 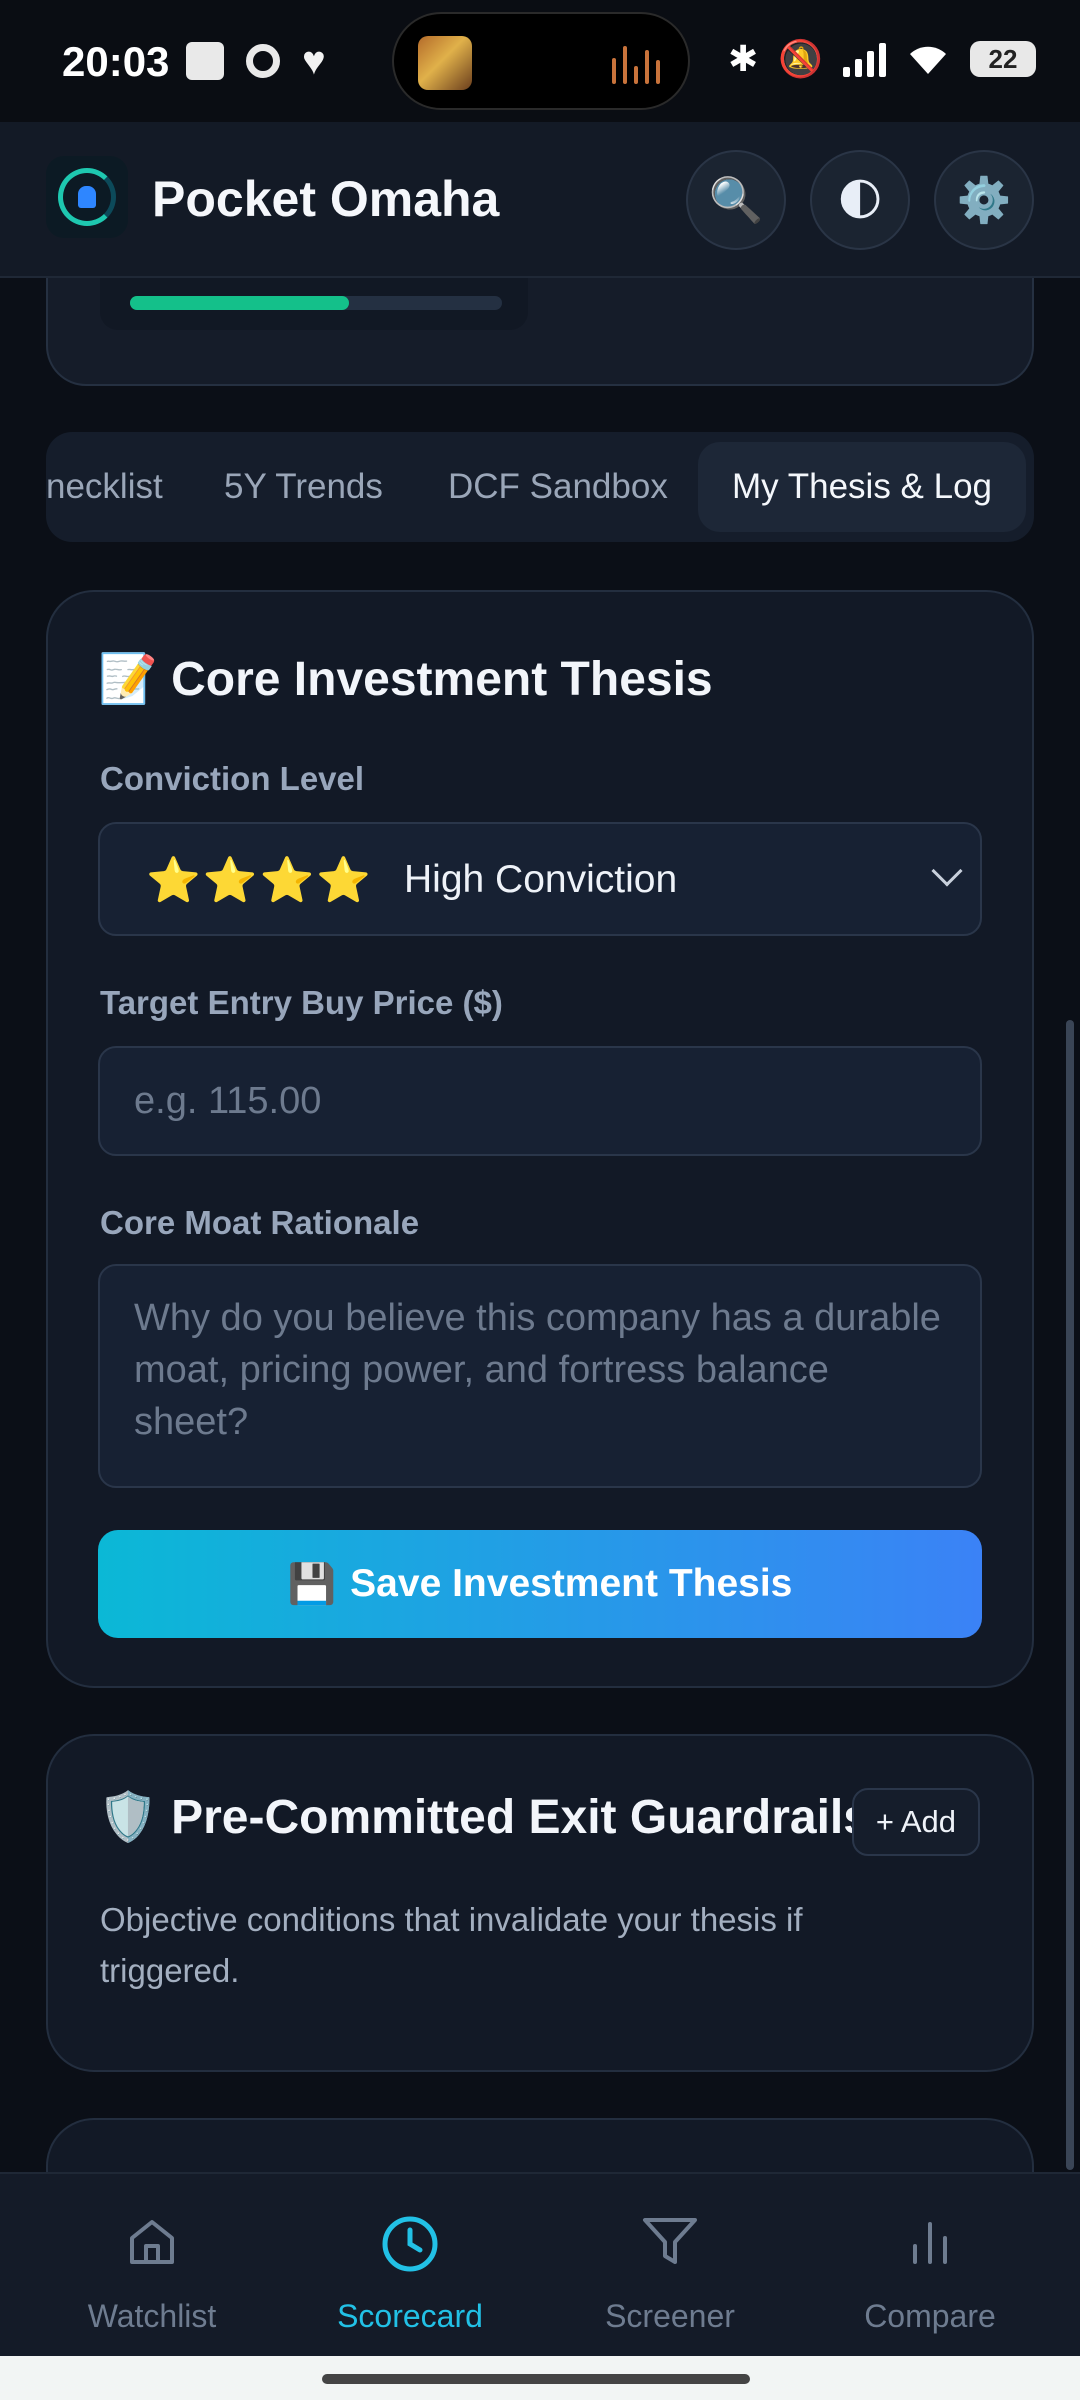 I want to click on app-logo, so click(x=87, y=197).